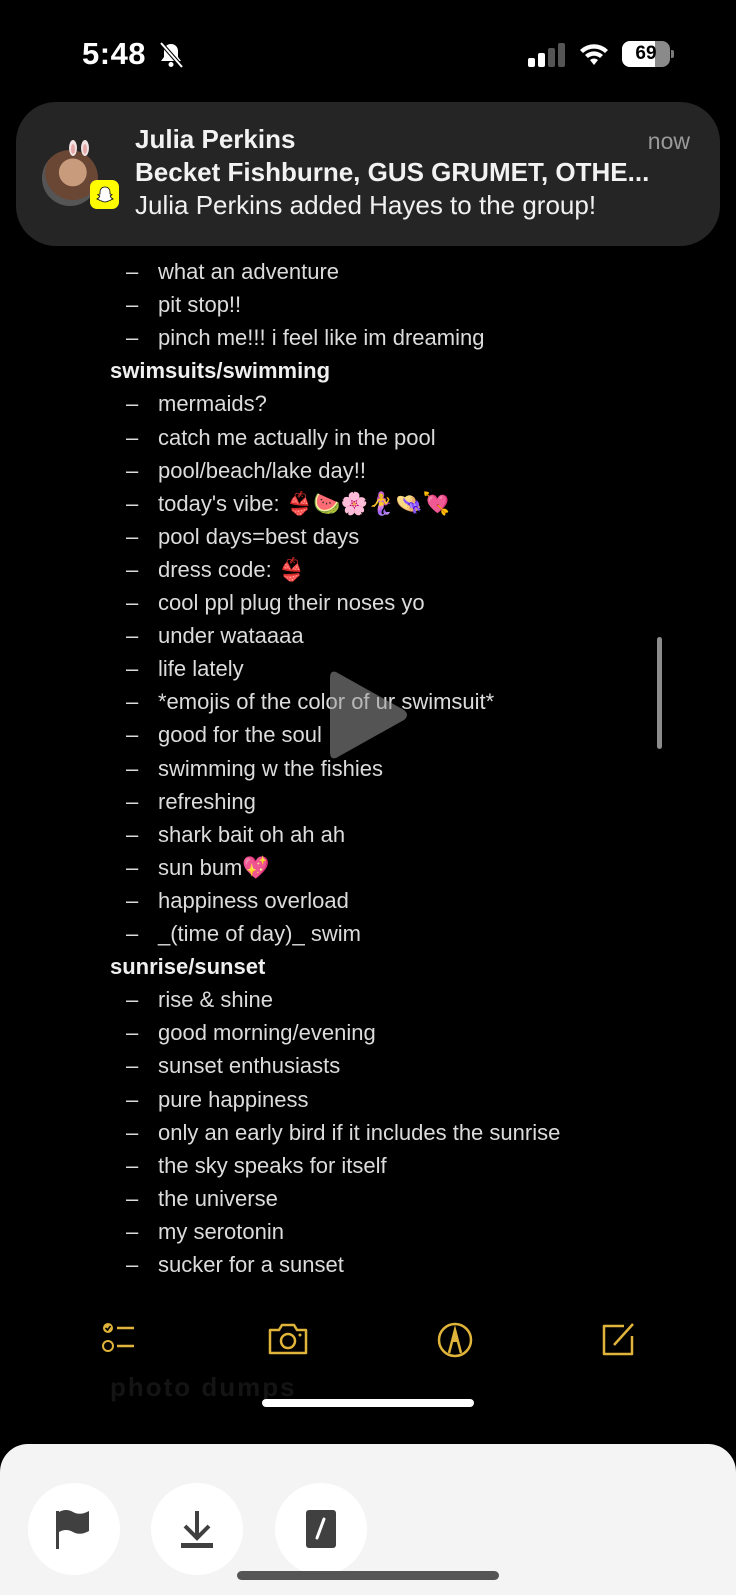  I want to click on list-item-text: cool ppl plug their noses yo, so click(291, 602).